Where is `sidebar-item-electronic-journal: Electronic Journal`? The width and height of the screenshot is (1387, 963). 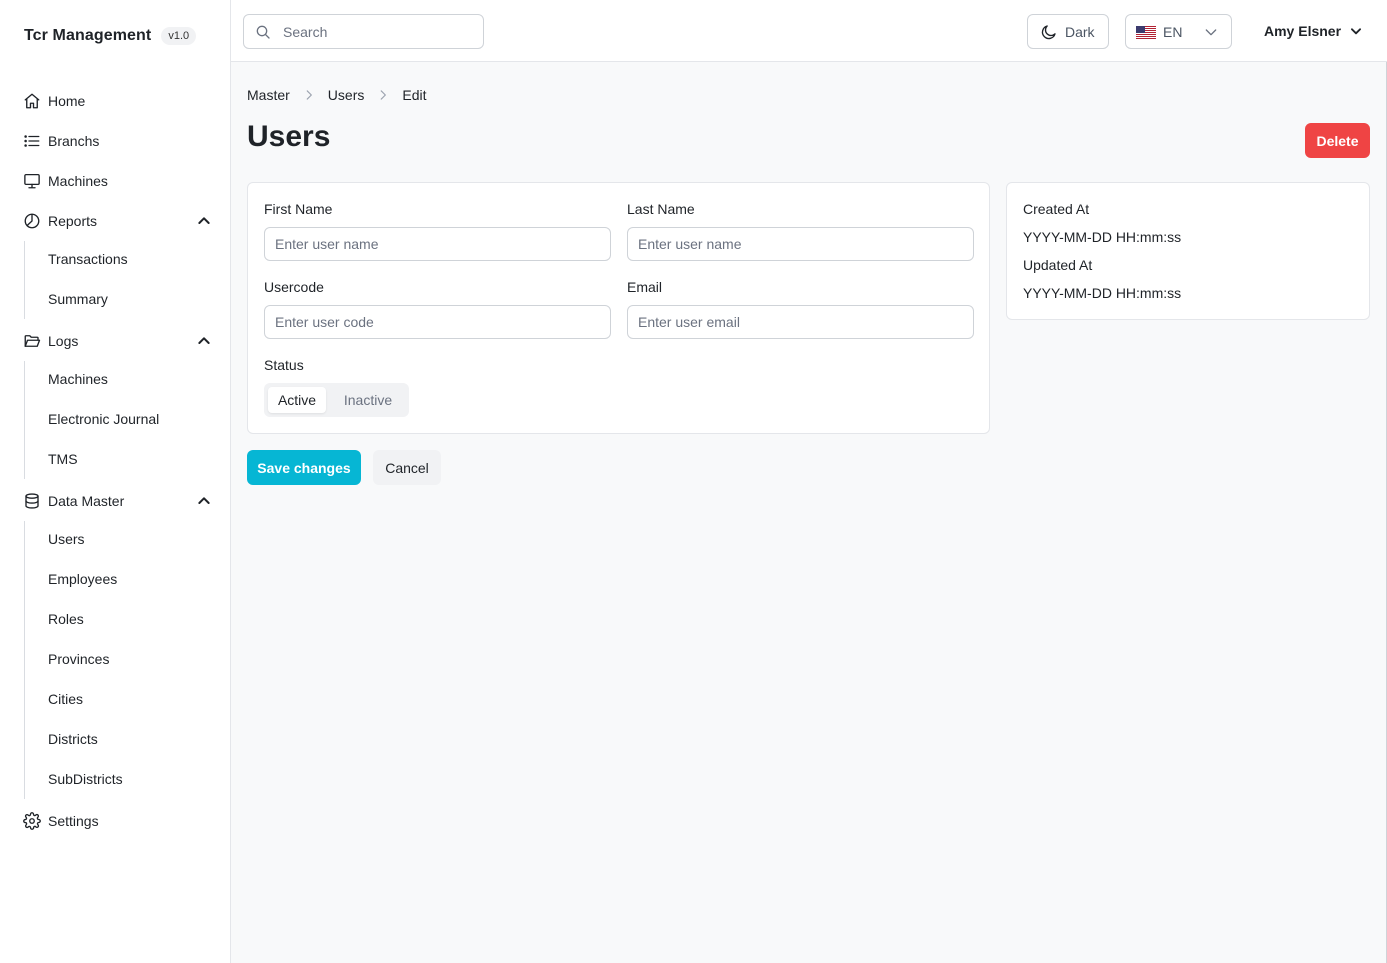 sidebar-item-electronic-journal: Electronic Journal is located at coordinates (115, 419).